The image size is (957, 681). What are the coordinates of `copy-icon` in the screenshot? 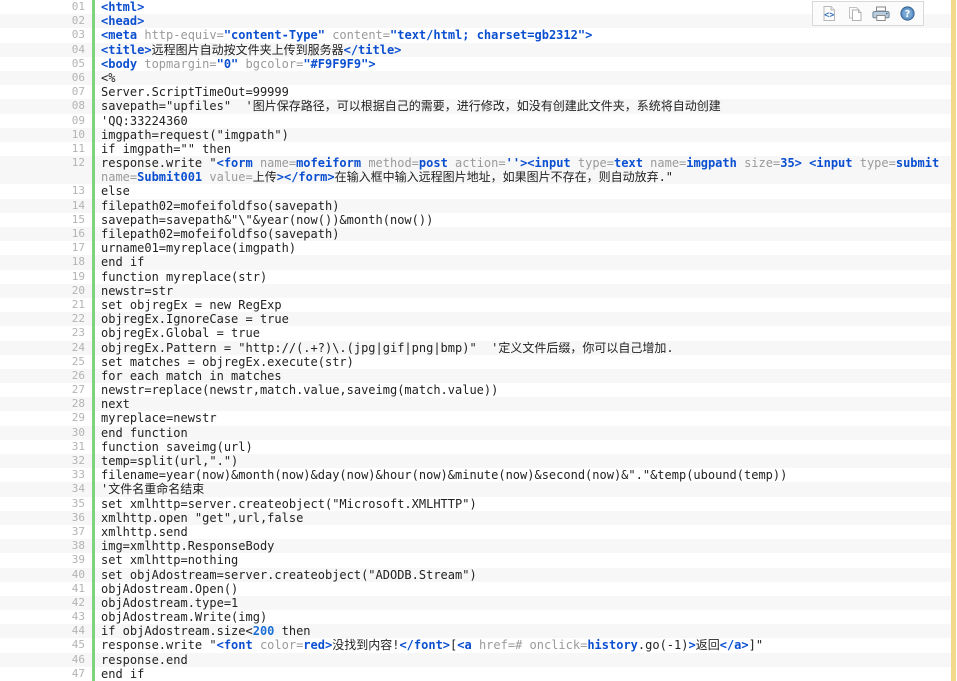 It's located at (855, 14).